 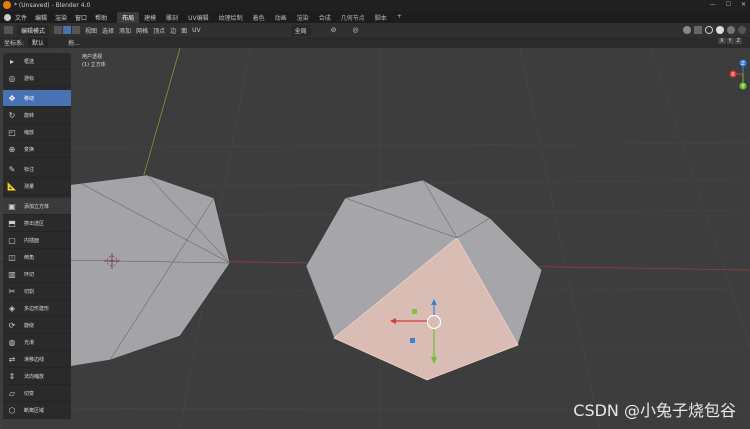 I want to click on overlays-icon, so click(x=687, y=30).